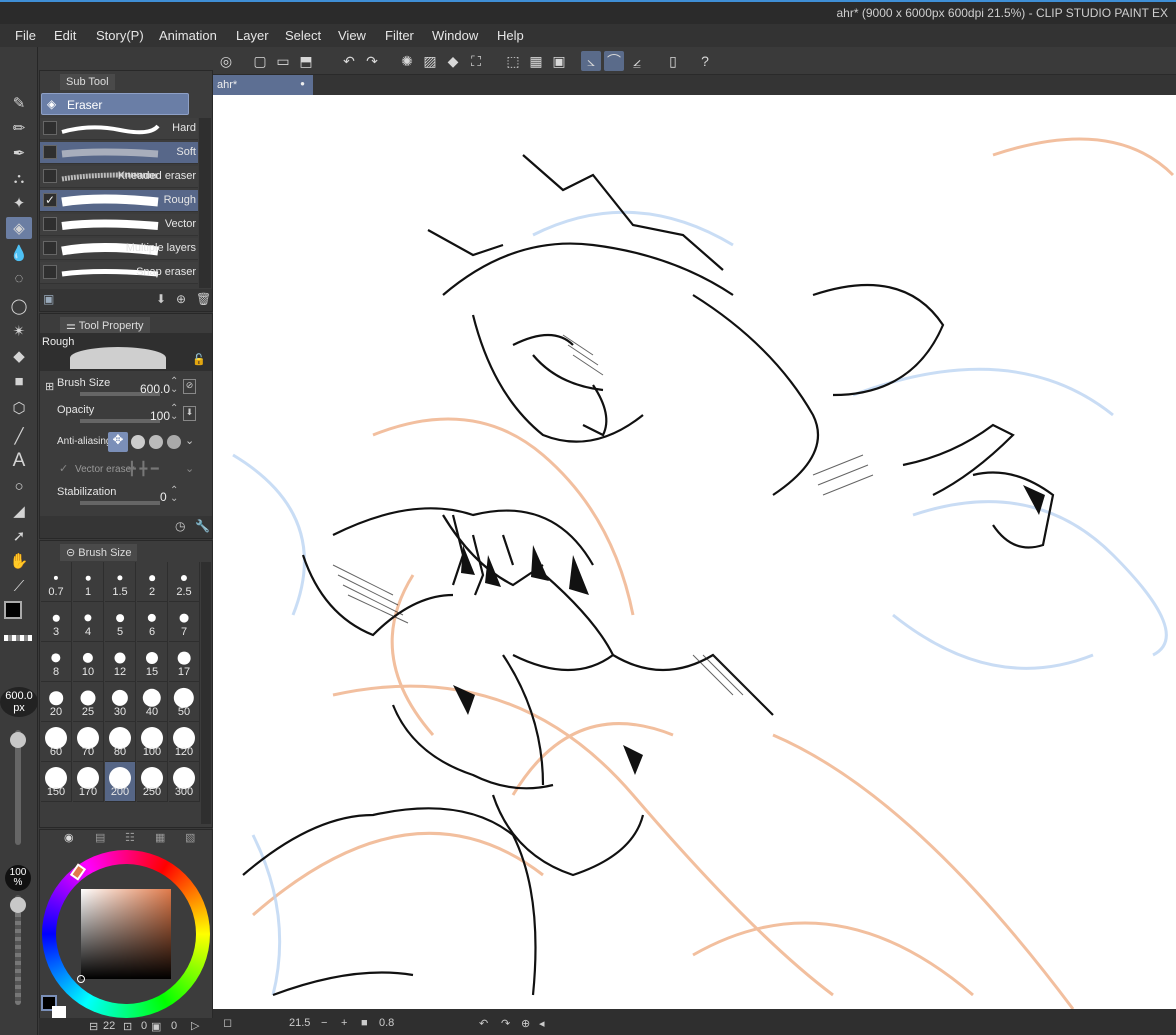  Describe the element at coordinates (453, 61) in the screenshot. I see `fill-icon: ◆` at that location.